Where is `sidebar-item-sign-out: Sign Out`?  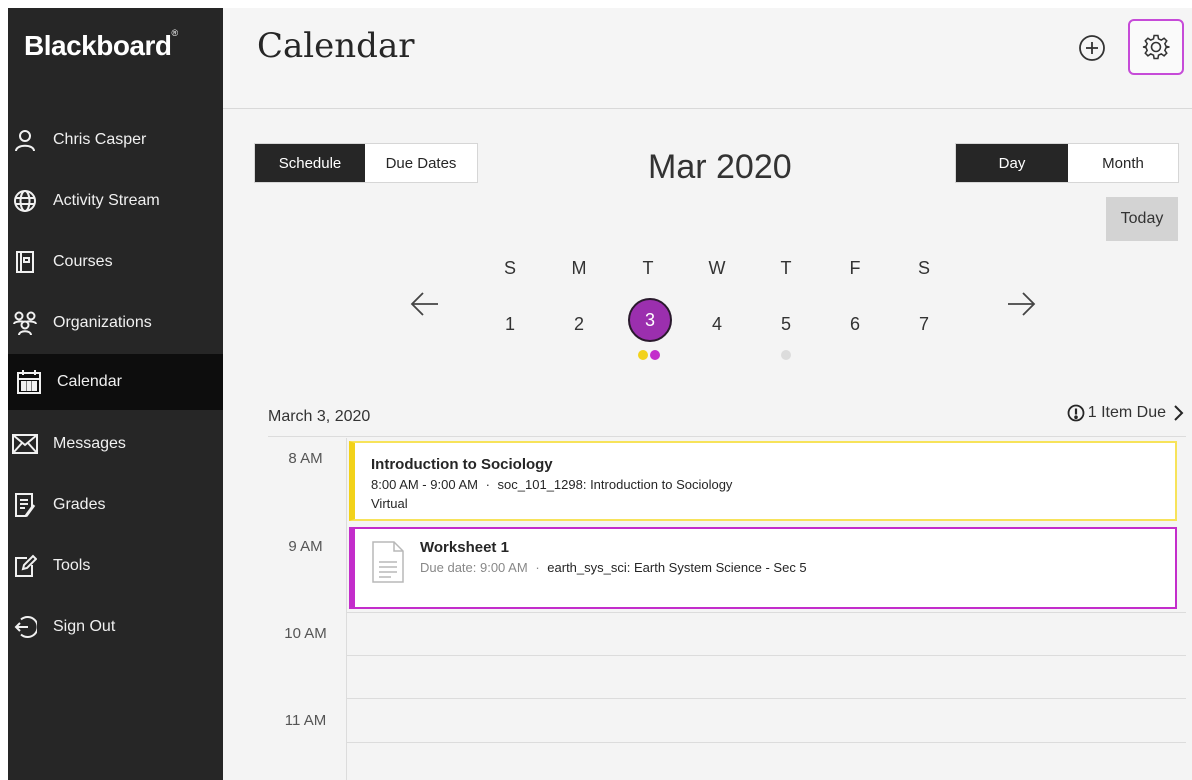 sidebar-item-sign-out: Sign Out is located at coordinates (115, 627).